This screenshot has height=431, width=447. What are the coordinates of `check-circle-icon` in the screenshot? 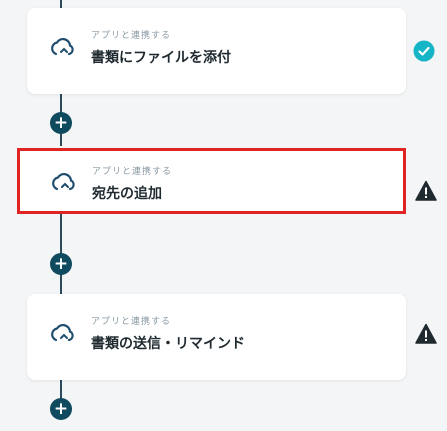 It's located at (424, 51).